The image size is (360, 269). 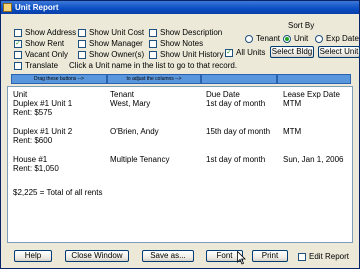 What do you see at coordinates (46, 54) in the screenshot?
I see `checkbox-label: Vacant Only` at bounding box center [46, 54].